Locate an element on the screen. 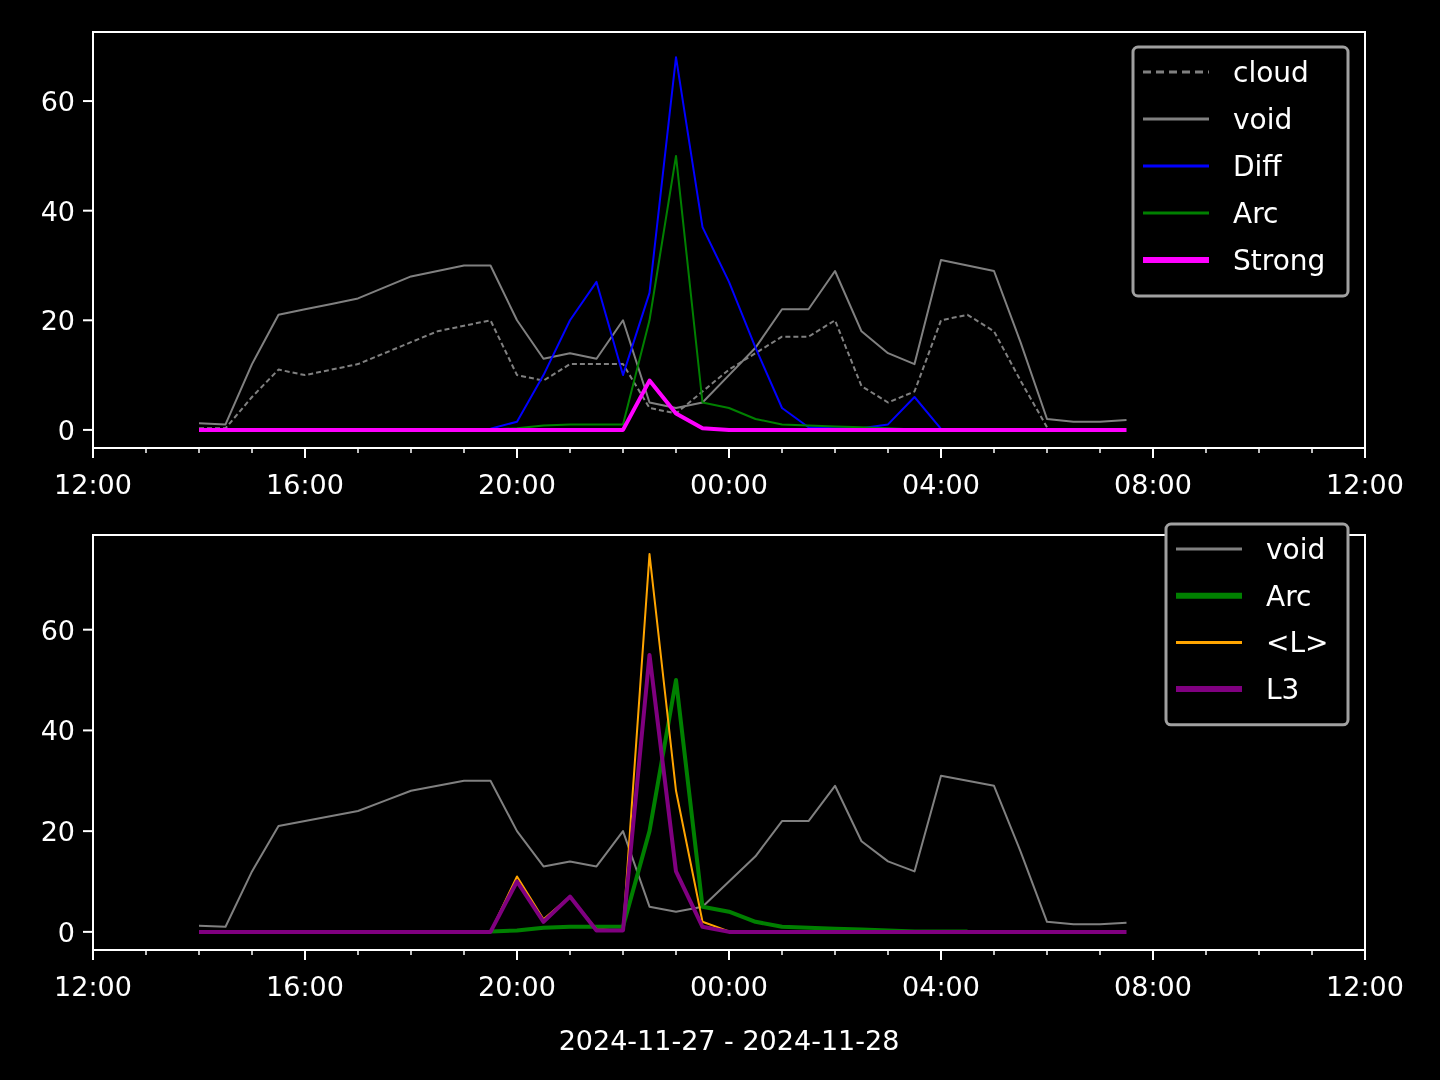 The image size is (1440, 1080). legend-label: Diff is located at coordinates (1257, 166).